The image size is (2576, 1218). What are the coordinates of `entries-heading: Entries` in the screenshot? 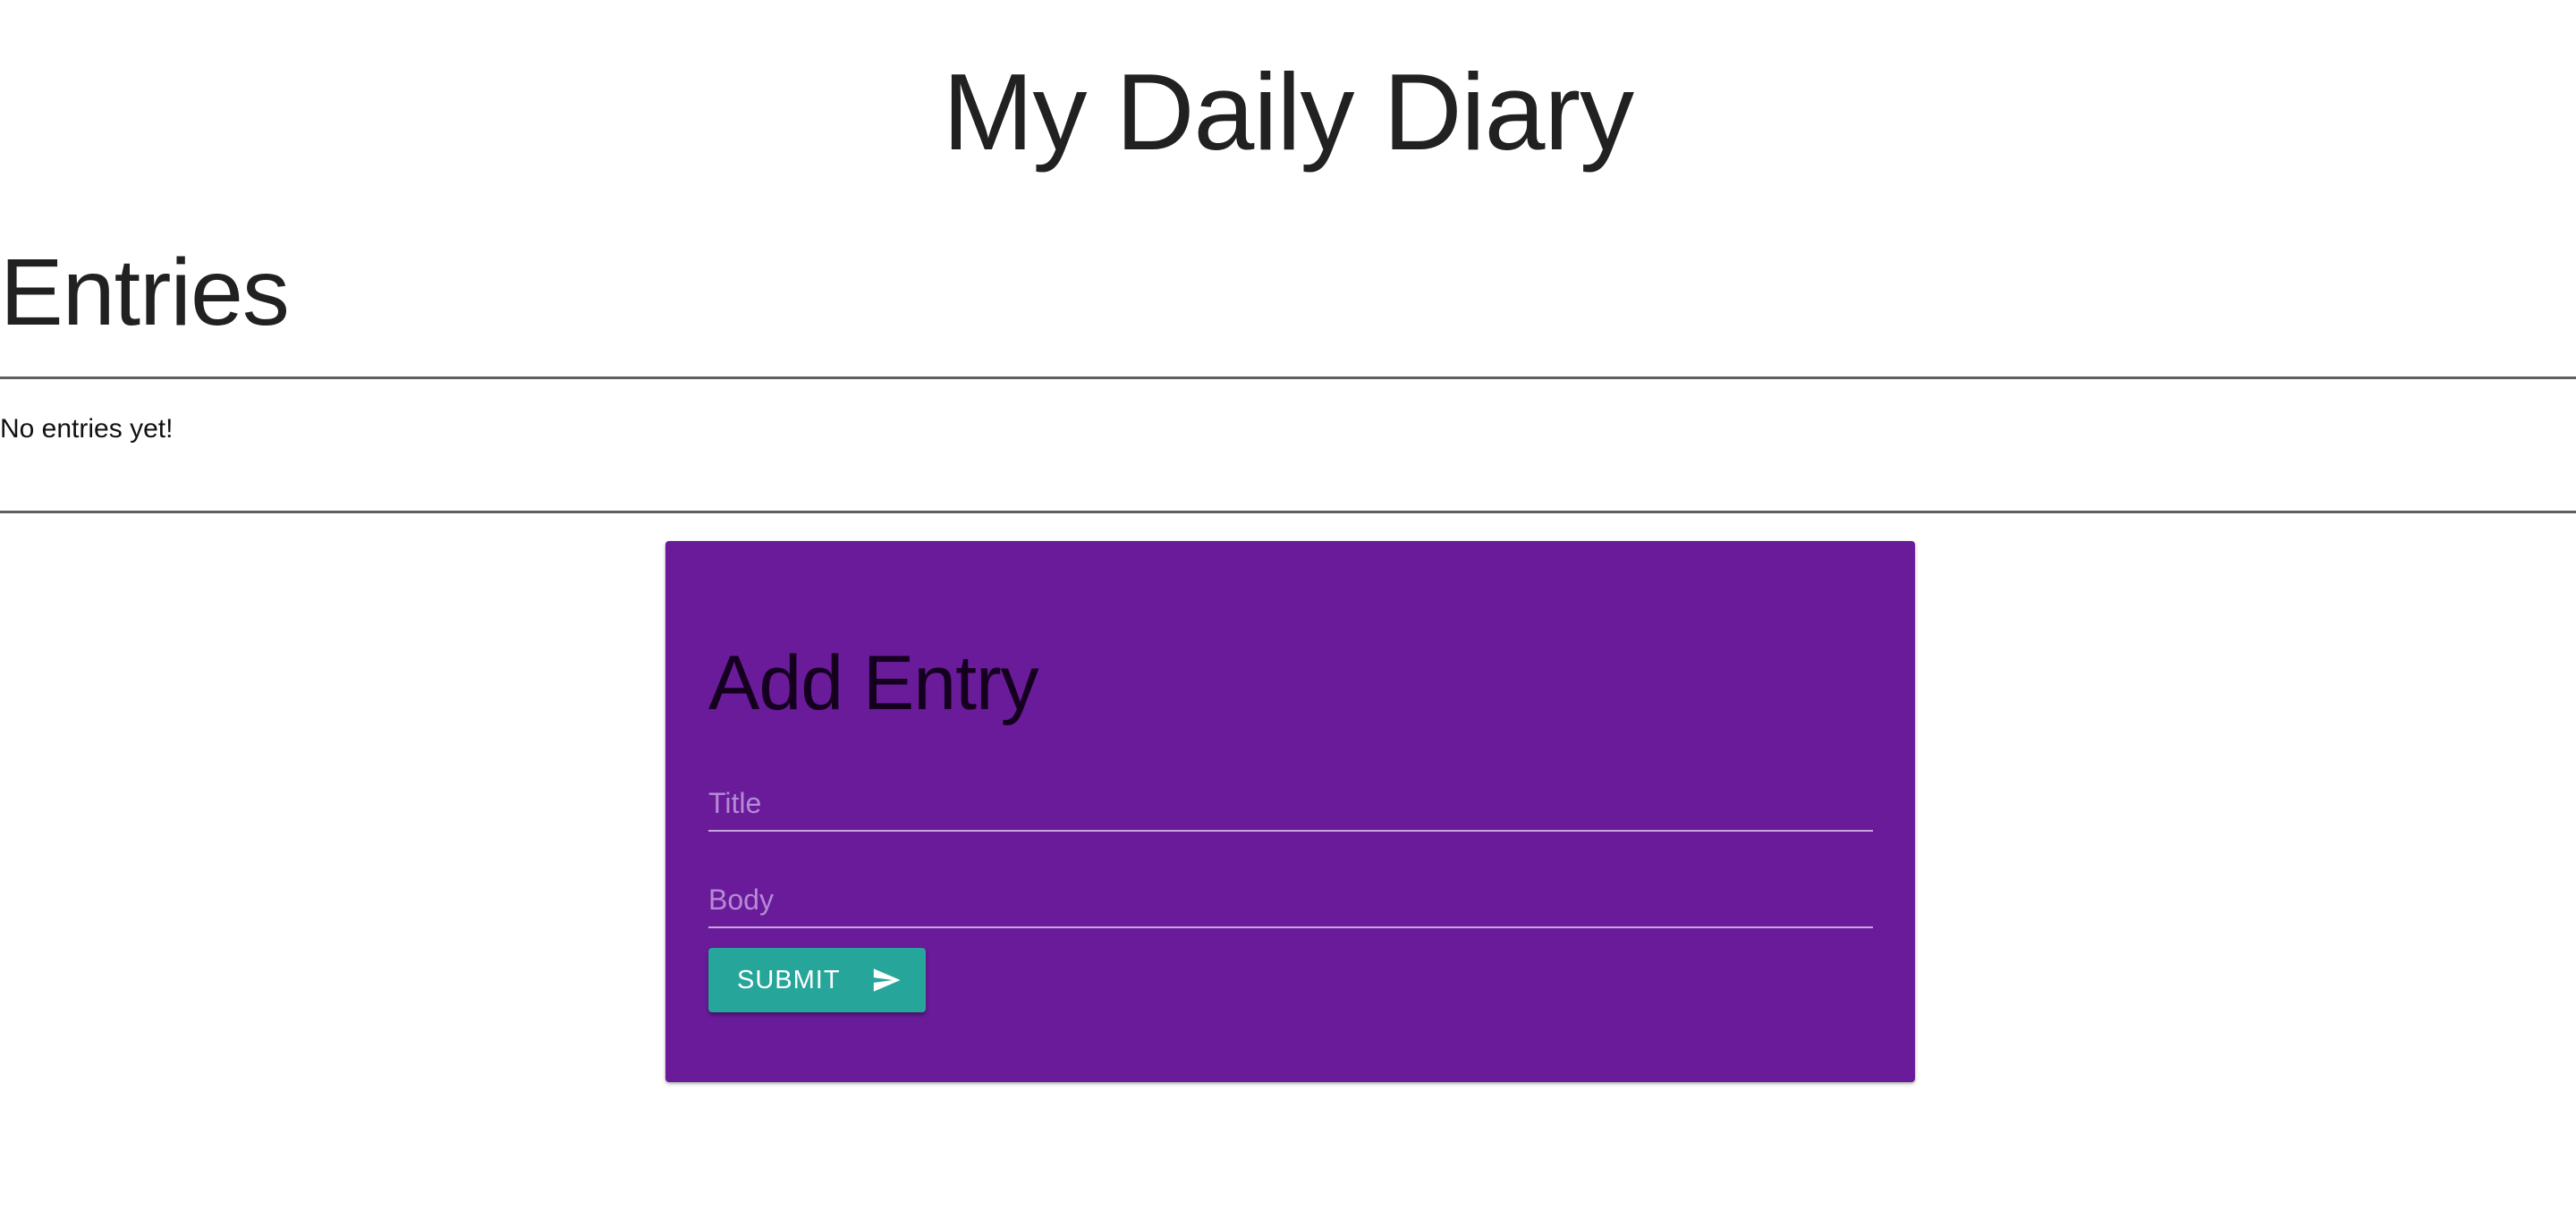 It's located at (145, 292).